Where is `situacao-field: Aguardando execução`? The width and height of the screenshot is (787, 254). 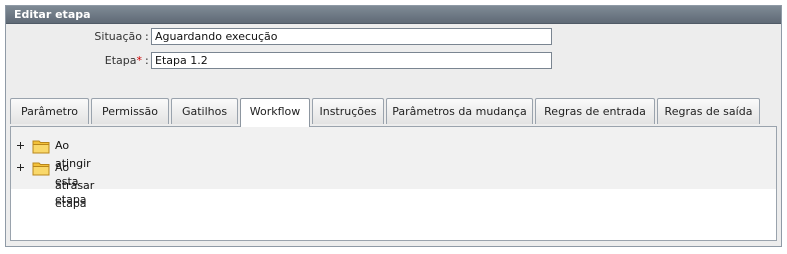
situacao-field: Aguardando execução is located at coordinates (351, 36).